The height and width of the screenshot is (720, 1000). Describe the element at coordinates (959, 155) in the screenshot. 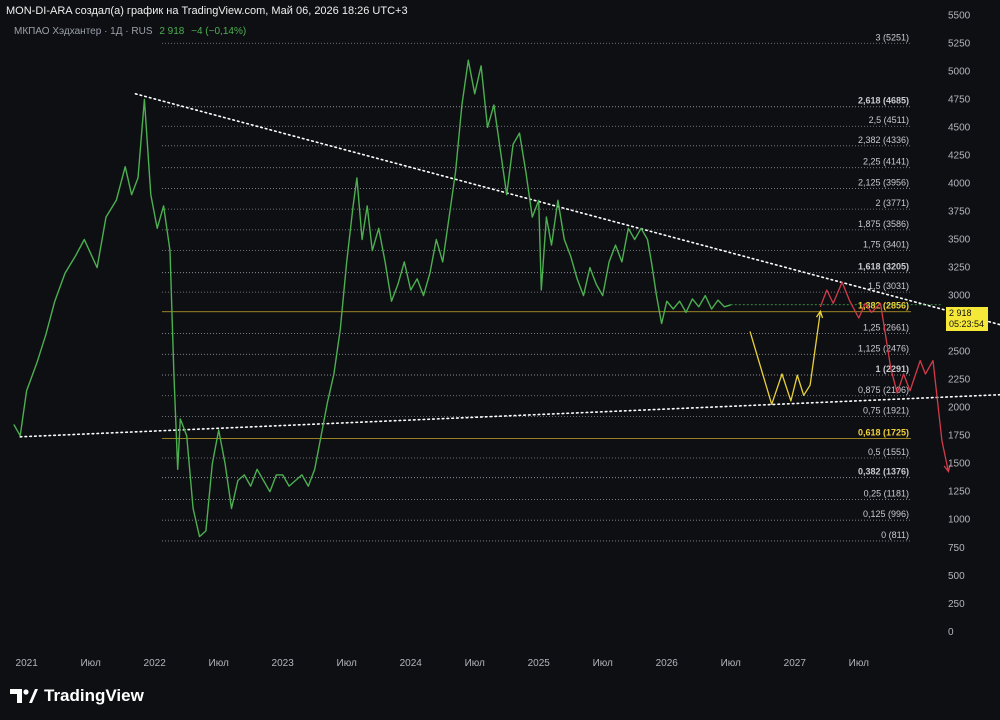

I see `y-tick-label: 4250` at that location.